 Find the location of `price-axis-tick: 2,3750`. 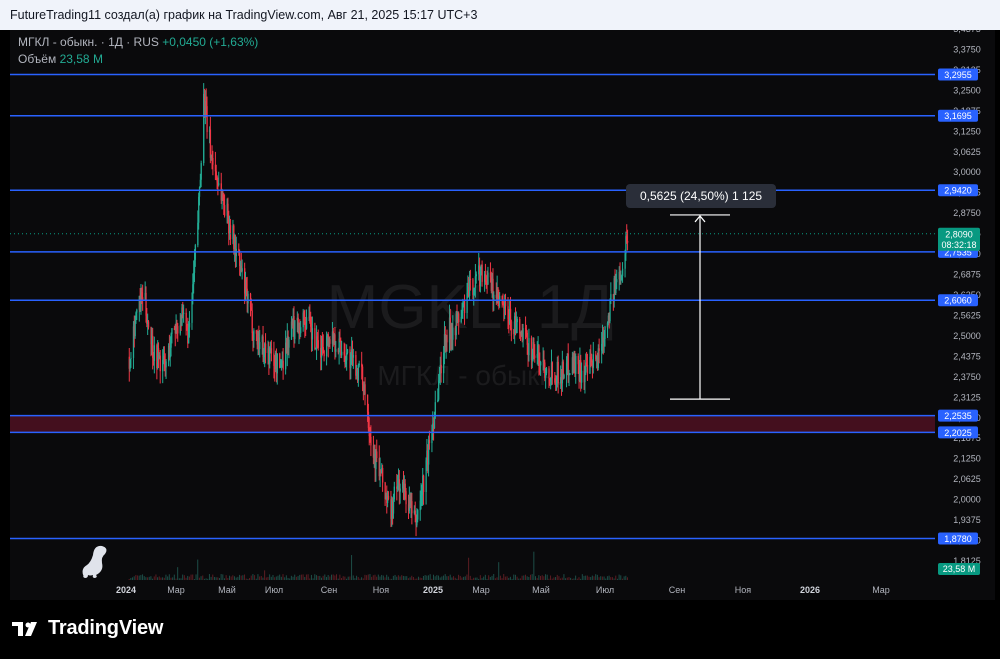

price-axis-tick: 2,3750 is located at coordinates (967, 377).